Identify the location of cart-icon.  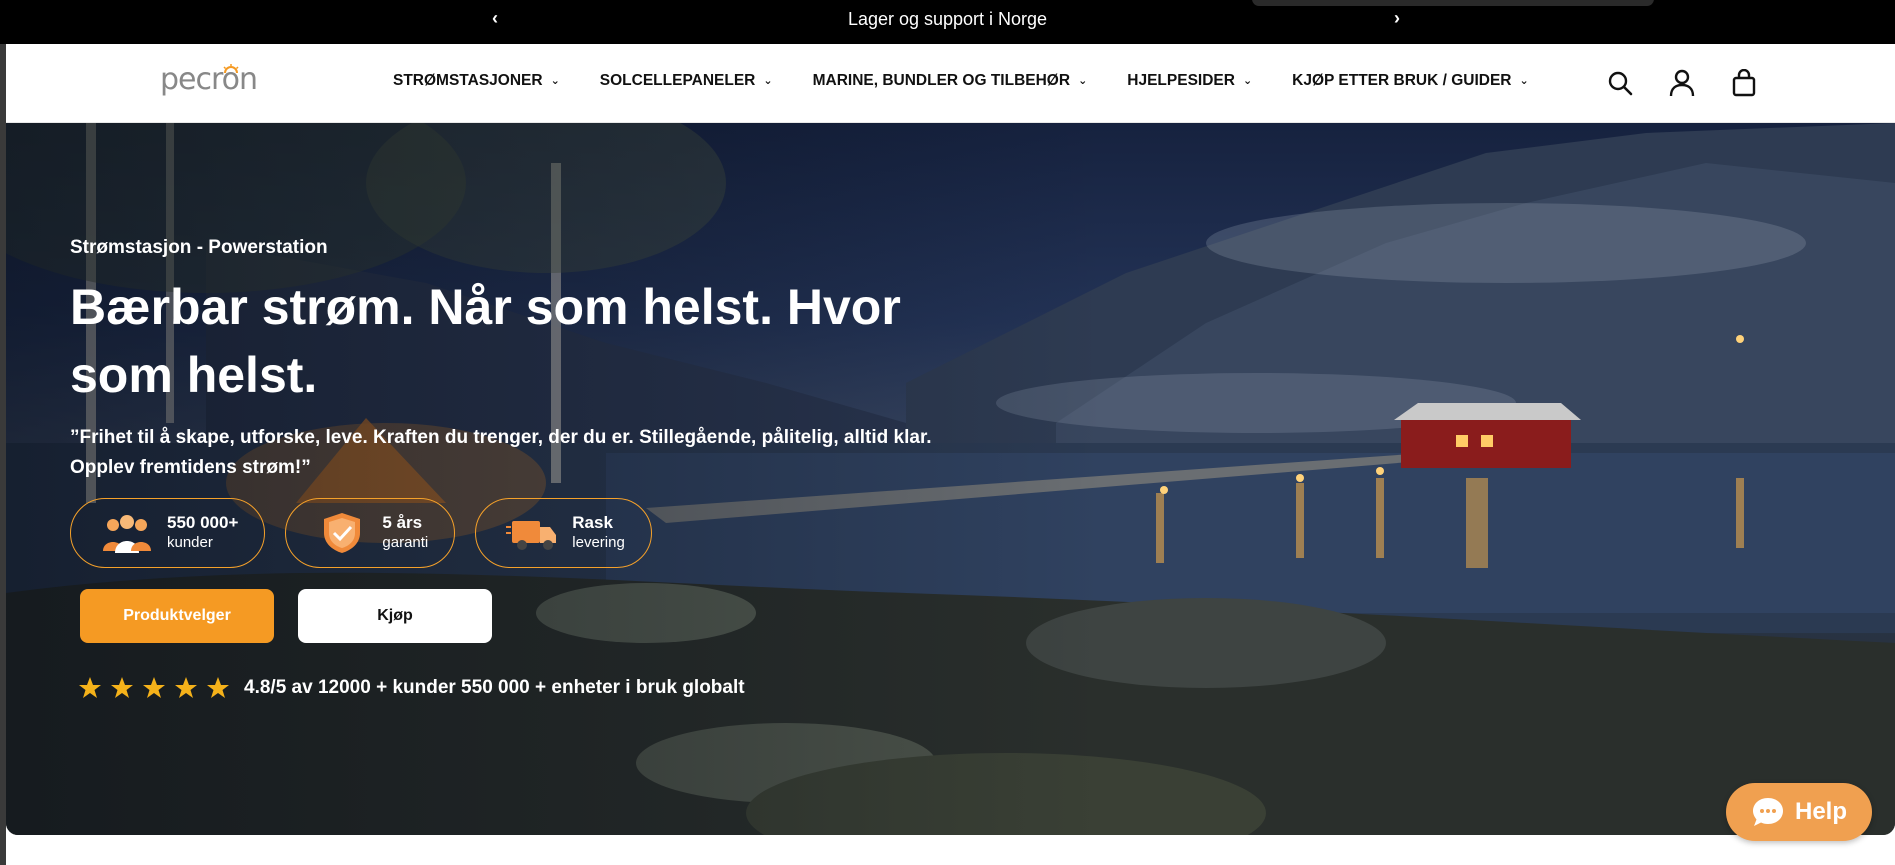
(1744, 83).